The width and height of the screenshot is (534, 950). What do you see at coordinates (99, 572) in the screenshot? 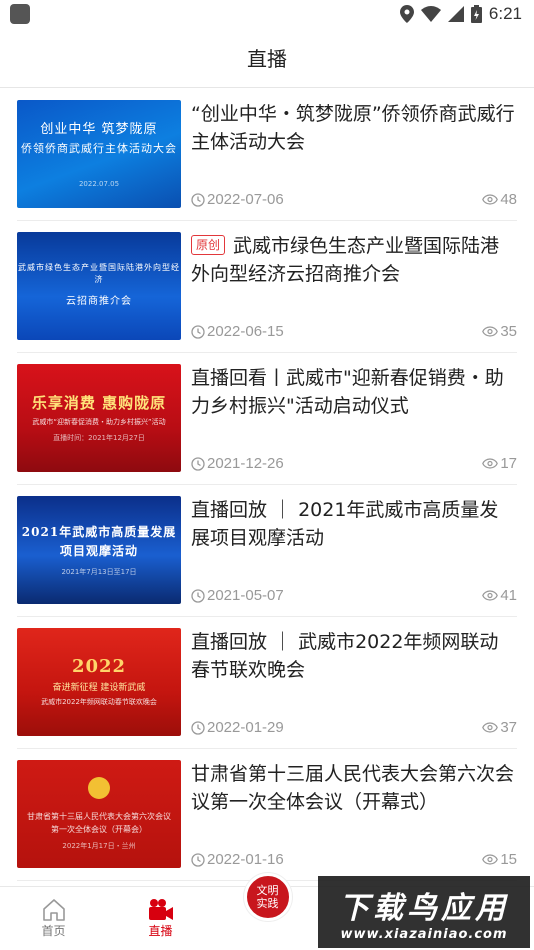
I see `thumb-line3: 2021年7月13日至17日` at bounding box center [99, 572].